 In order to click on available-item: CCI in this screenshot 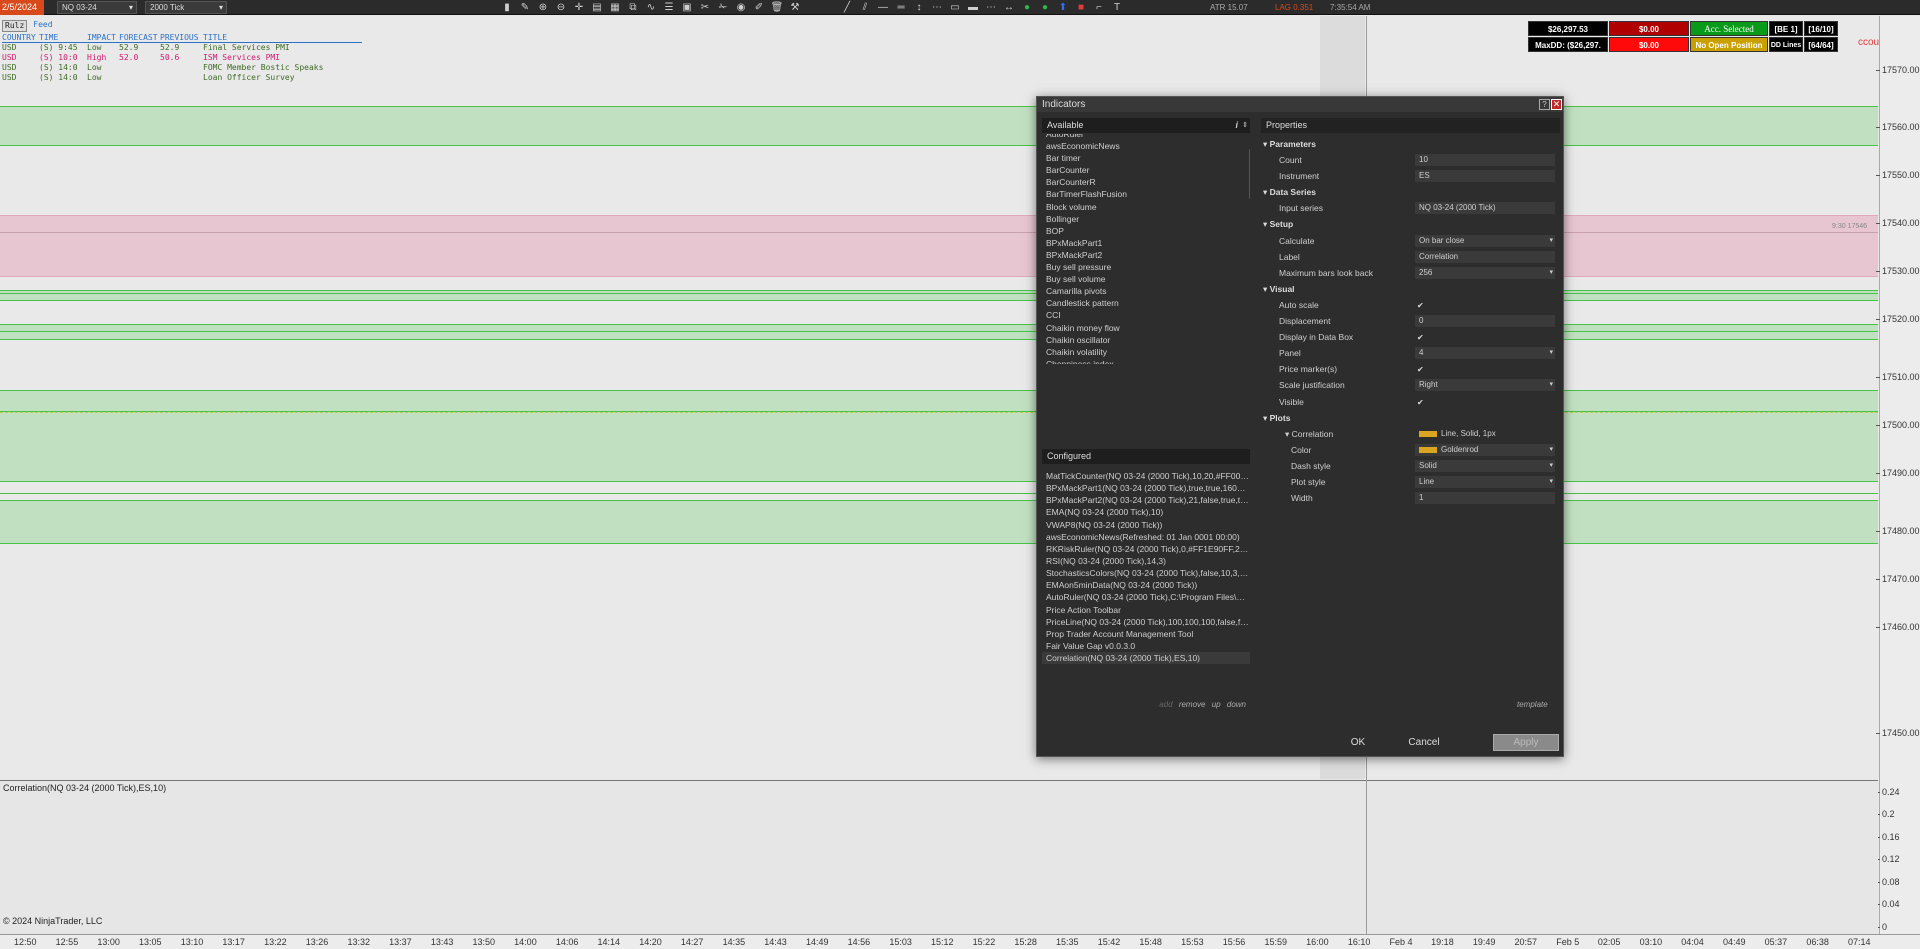, I will do `click(1146, 315)`.